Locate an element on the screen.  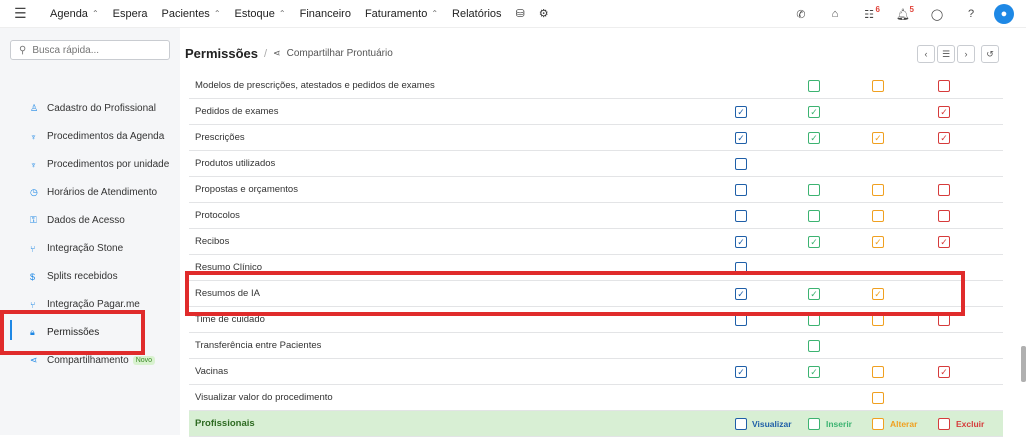
gear-icon: ⚙ is located at coordinates (544, 13).